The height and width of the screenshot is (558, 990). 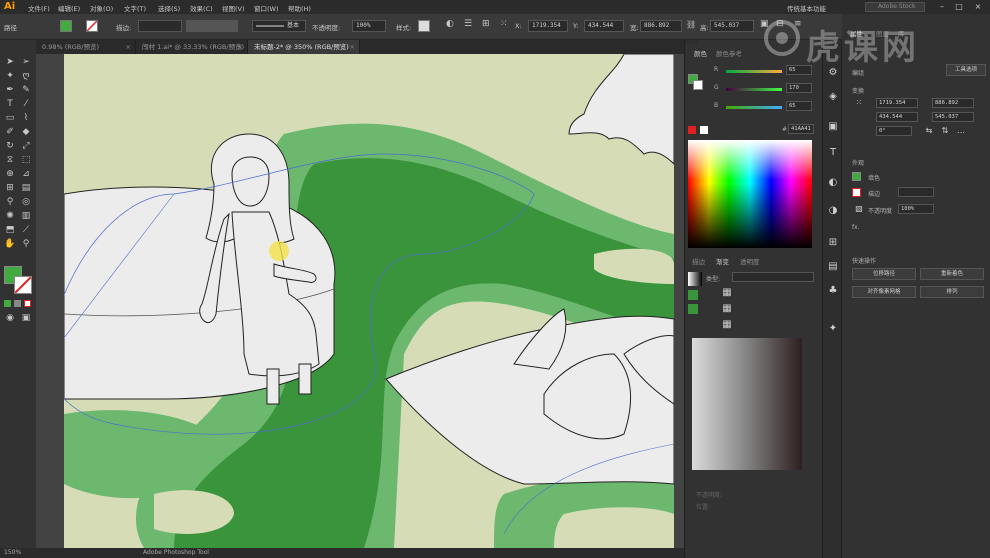 I want to click on menu-edit: 编辑(E), so click(x=69, y=8).